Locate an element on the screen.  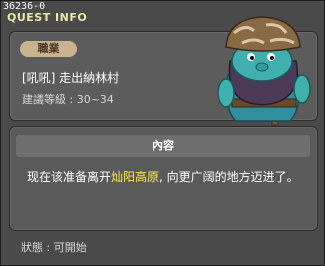
location-highlight: 灿阳高原 is located at coordinates (135, 177).